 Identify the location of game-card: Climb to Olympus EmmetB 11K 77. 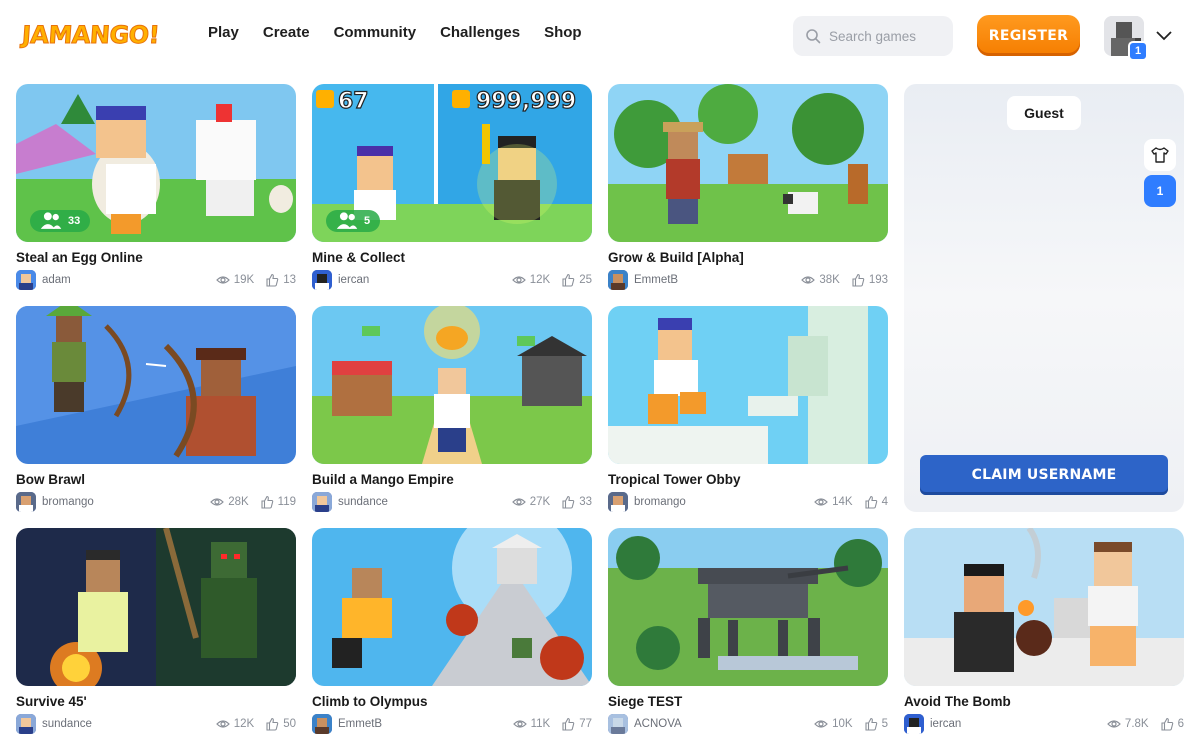
(452, 634).